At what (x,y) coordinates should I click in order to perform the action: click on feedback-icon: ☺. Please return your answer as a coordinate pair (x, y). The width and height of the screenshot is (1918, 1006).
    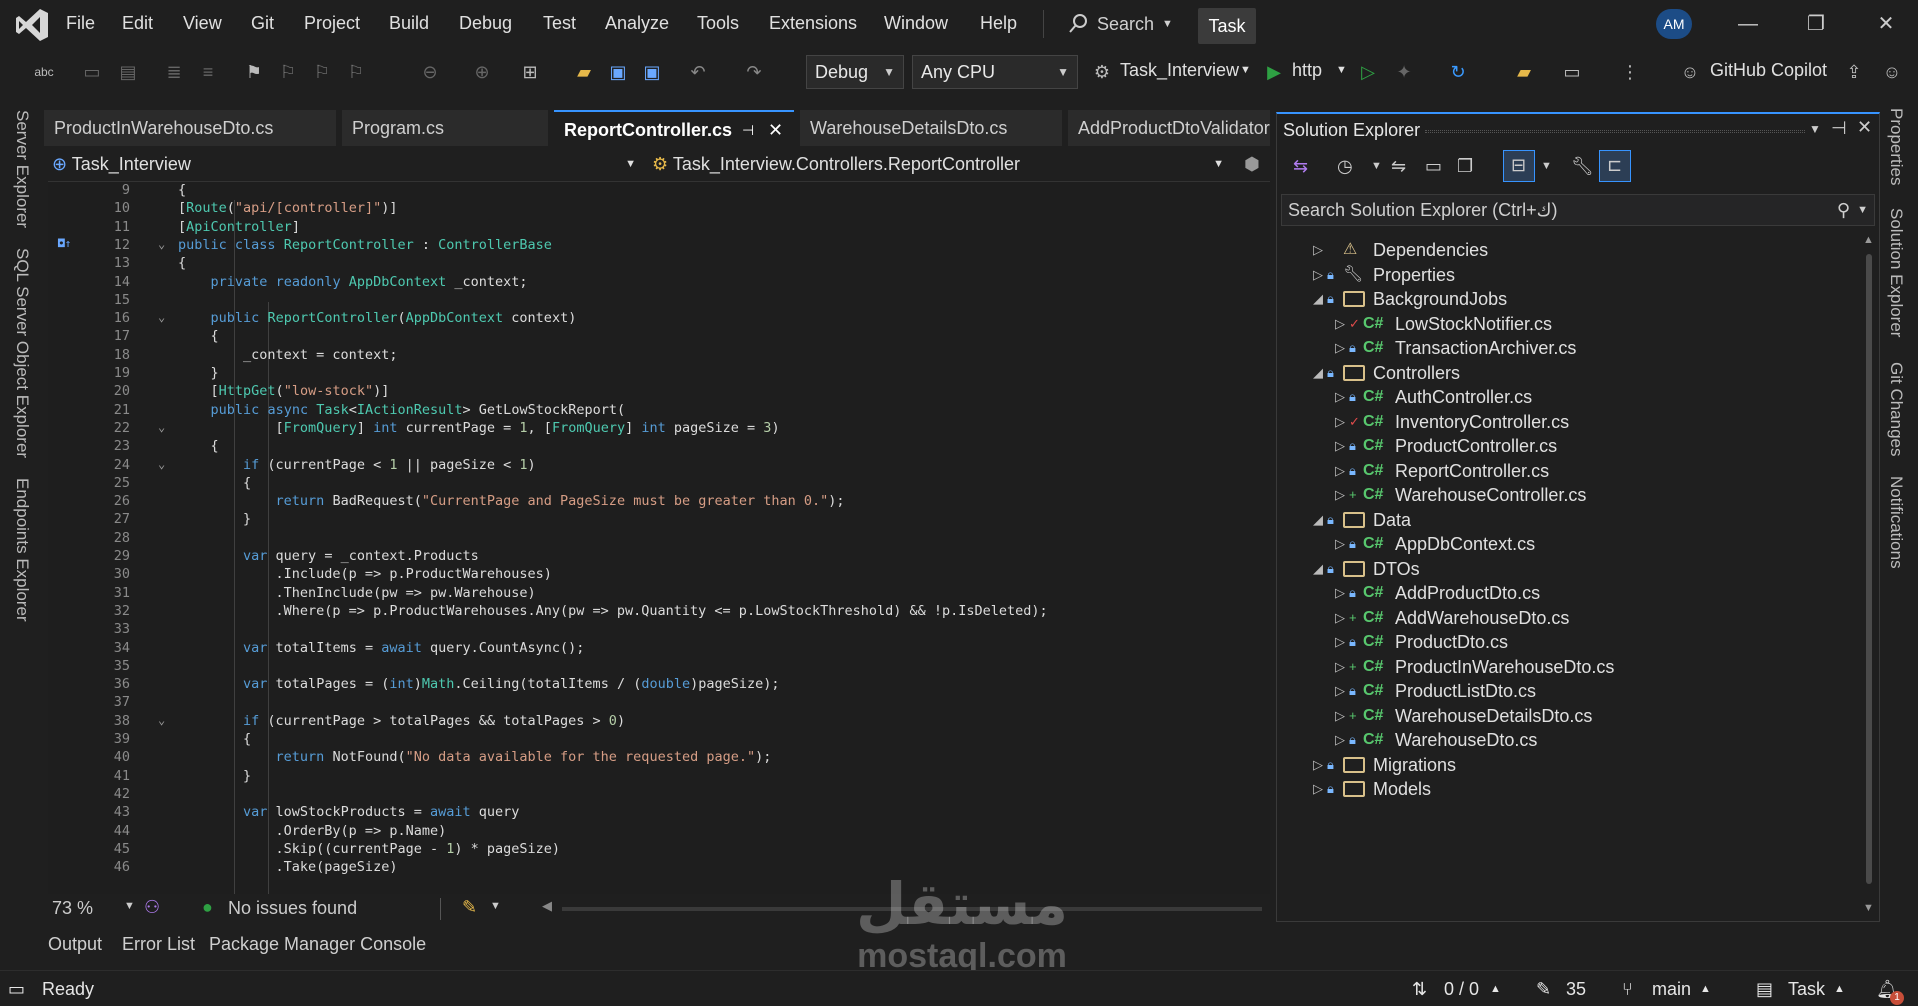
    Looking at the image, I should click on (1892, 72).